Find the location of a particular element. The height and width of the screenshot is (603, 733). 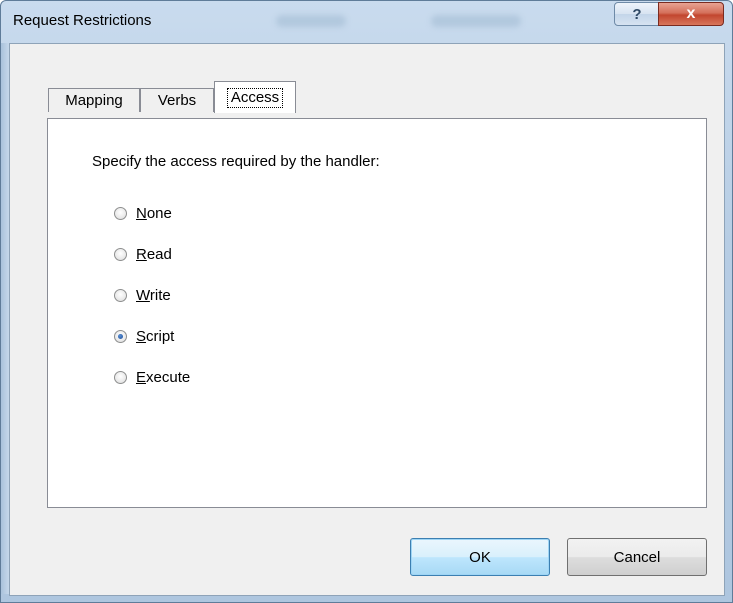

radio-none: None is located at coordinates (143, 213).